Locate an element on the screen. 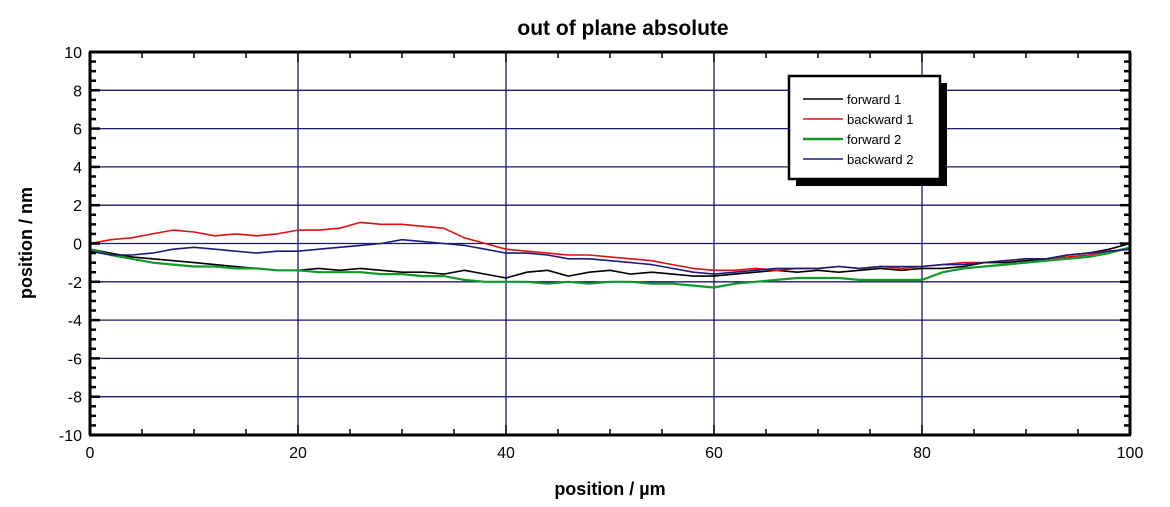 The height and width of the screenshot is (507, 1170). x-tick-label: 40 is located at coordinates (506, 453).